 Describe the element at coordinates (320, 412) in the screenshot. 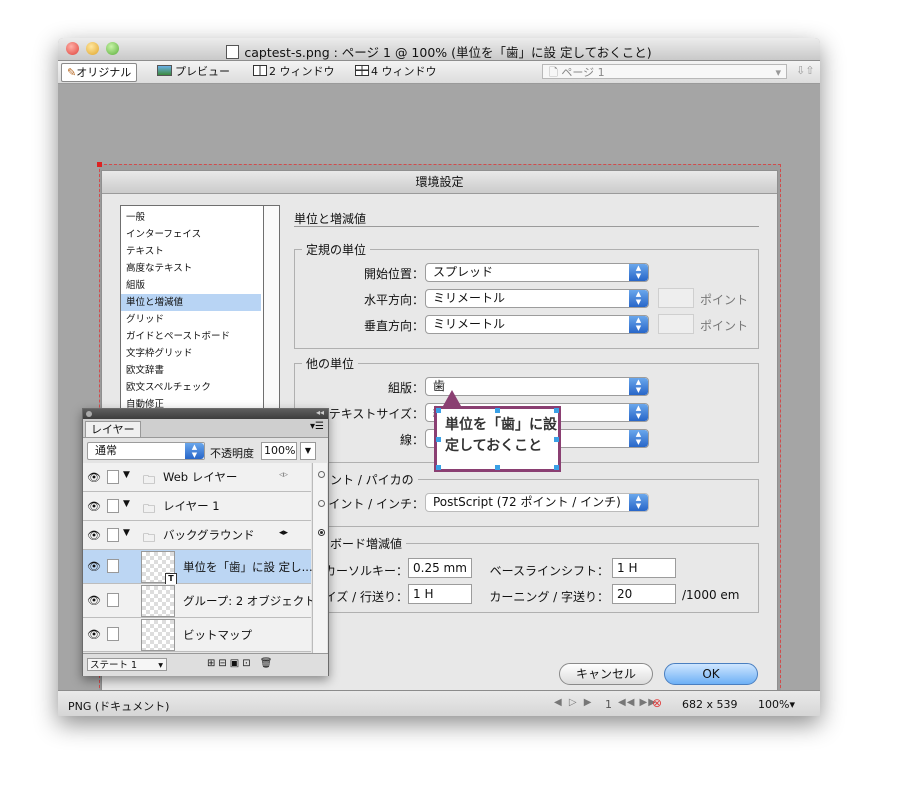

I see `collapse-icon: ◂◂` at that location.